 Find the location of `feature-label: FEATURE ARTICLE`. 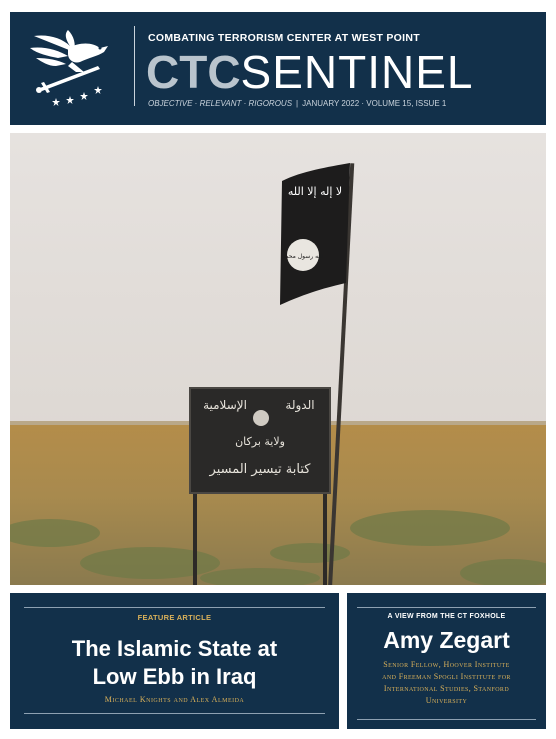

feature-label: FEATURE ARTICLE is located at coordinates (174, 617).